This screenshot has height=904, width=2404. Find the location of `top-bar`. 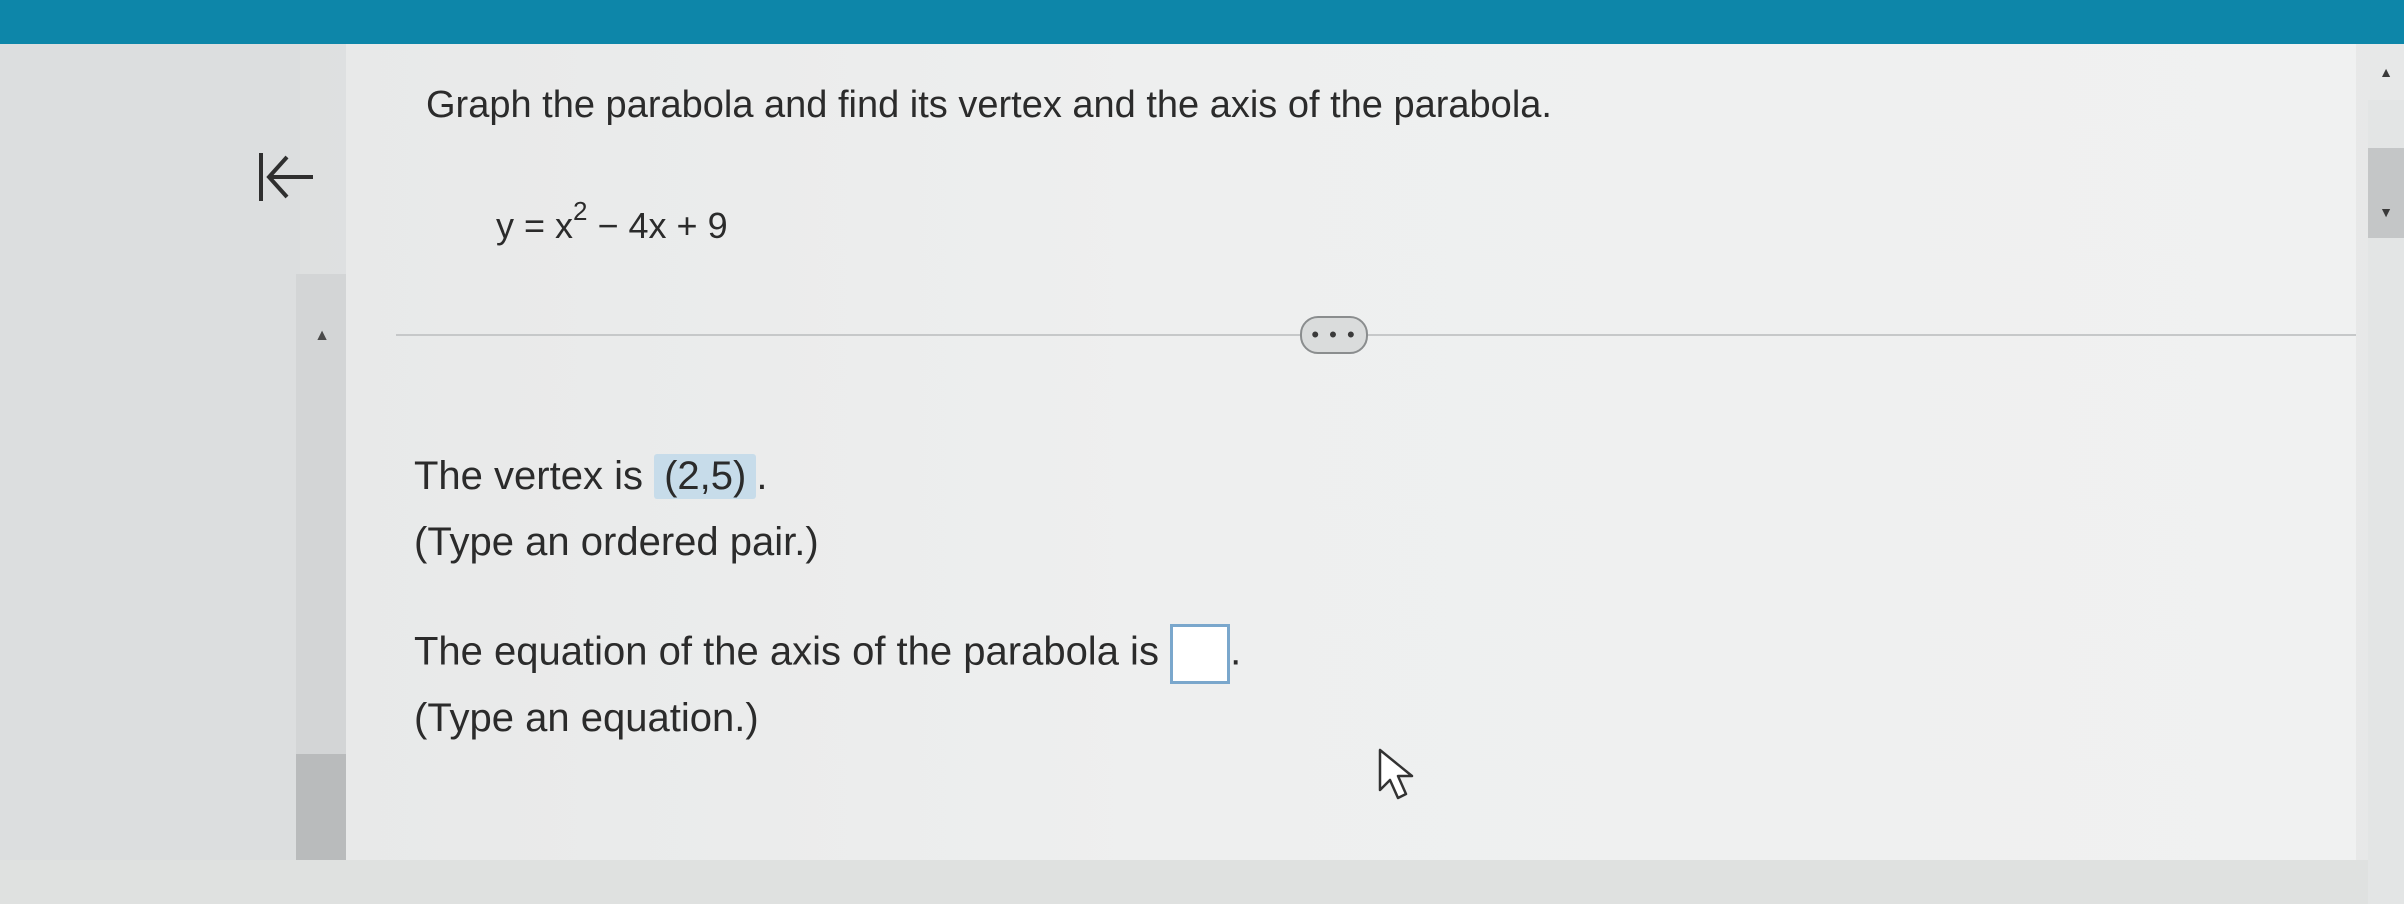

top-bar is located at coordinates (1202, 22).